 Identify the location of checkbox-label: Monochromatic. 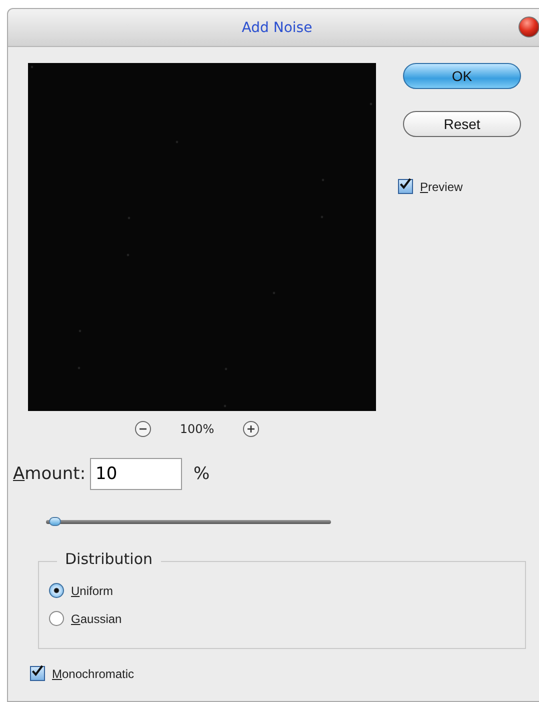
(93, 673).